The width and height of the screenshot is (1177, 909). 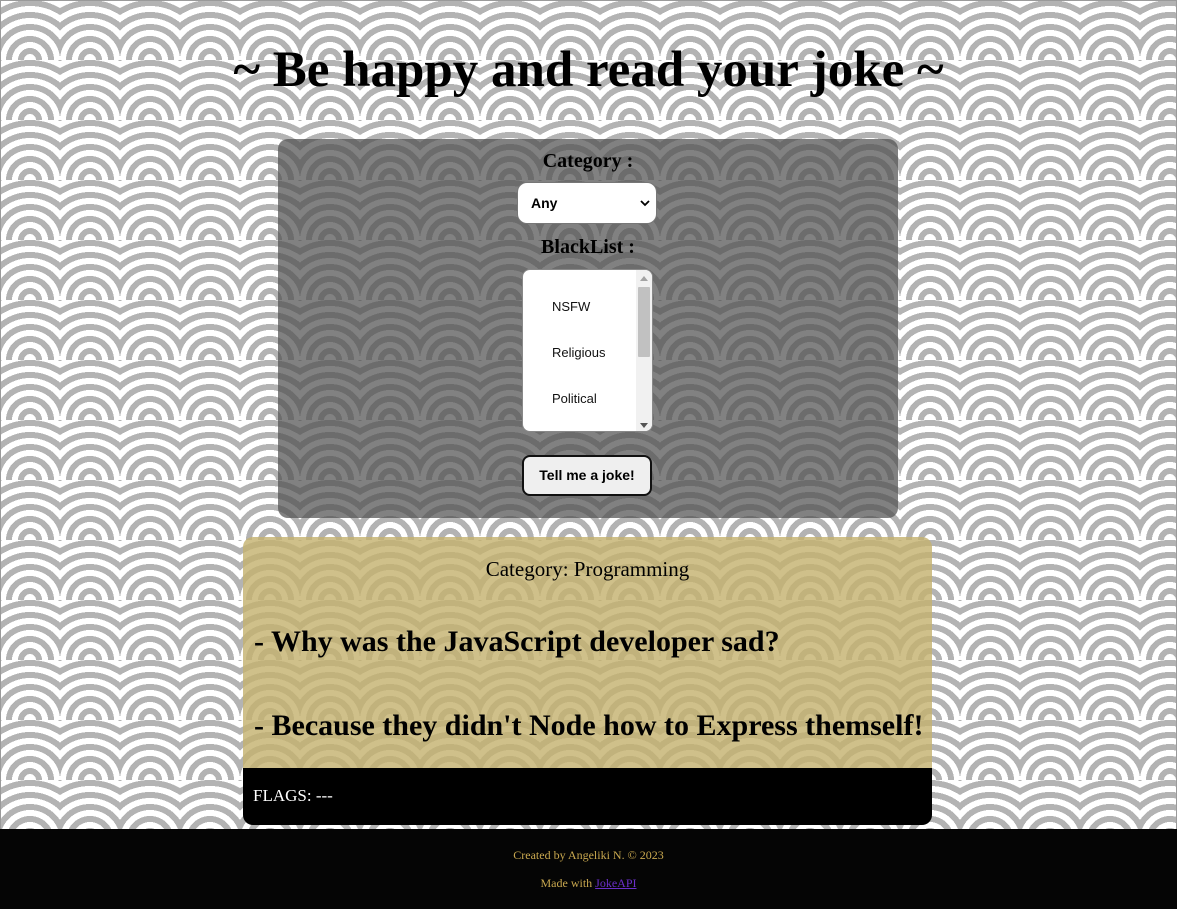 I want to click on listbox-scrollbar, so click(x=644, y=350).